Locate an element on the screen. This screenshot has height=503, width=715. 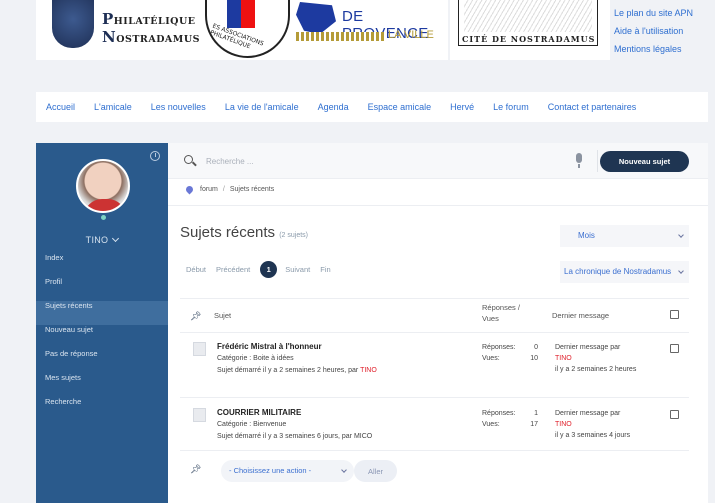
breadcrumb-forum: forum is located at coordinates (209, 189).